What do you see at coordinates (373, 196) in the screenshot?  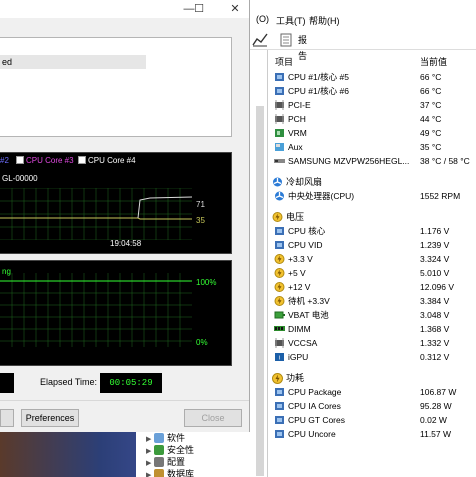 I see `sensor-row: 中央处理器(CPU) 1552 RPM` at bounding box center [373, 196].